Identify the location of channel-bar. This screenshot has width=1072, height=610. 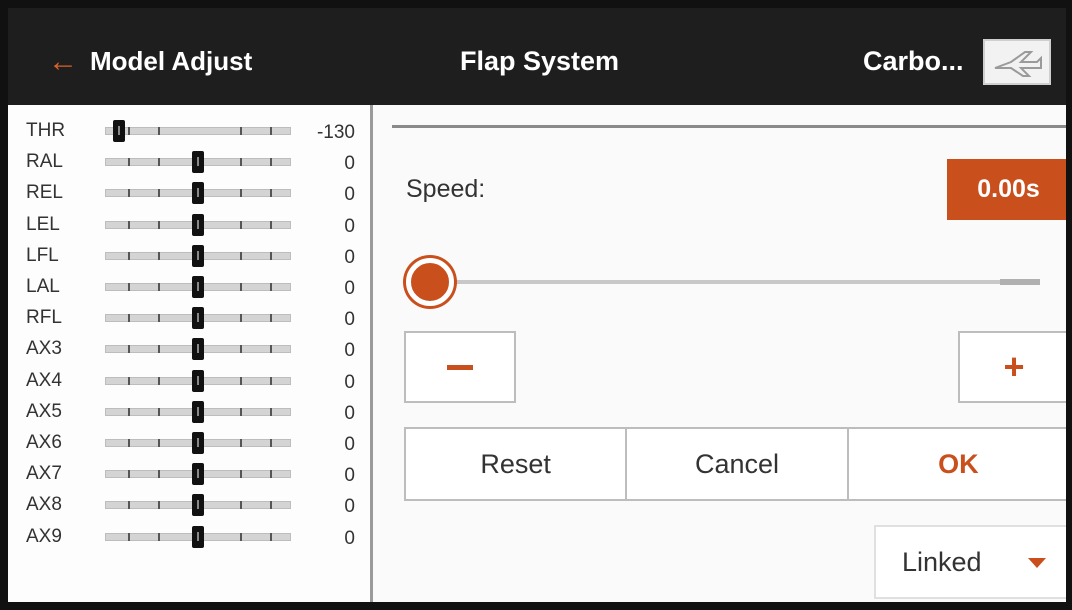
(198, 131).